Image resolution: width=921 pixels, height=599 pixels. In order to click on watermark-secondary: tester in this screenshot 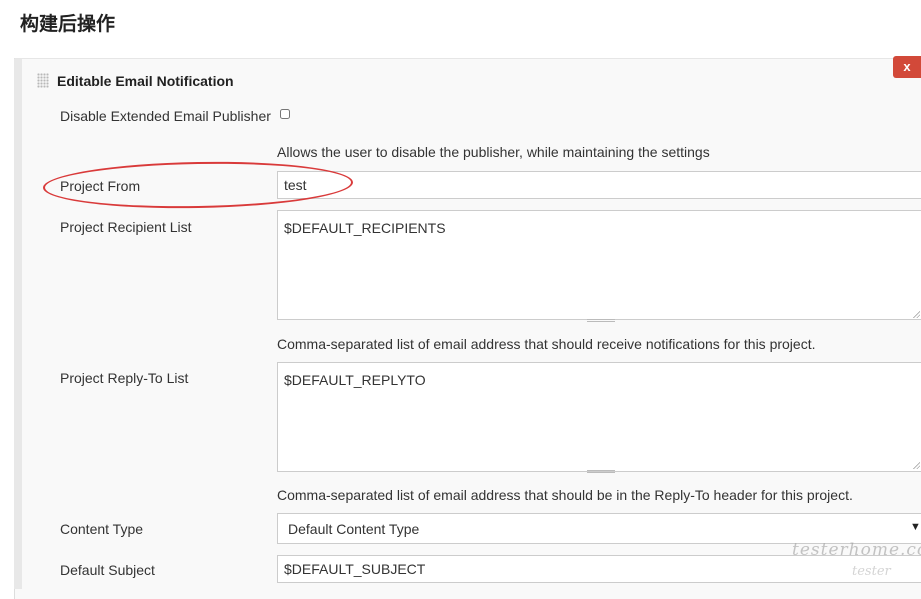, I will do `click(871, 571)`.